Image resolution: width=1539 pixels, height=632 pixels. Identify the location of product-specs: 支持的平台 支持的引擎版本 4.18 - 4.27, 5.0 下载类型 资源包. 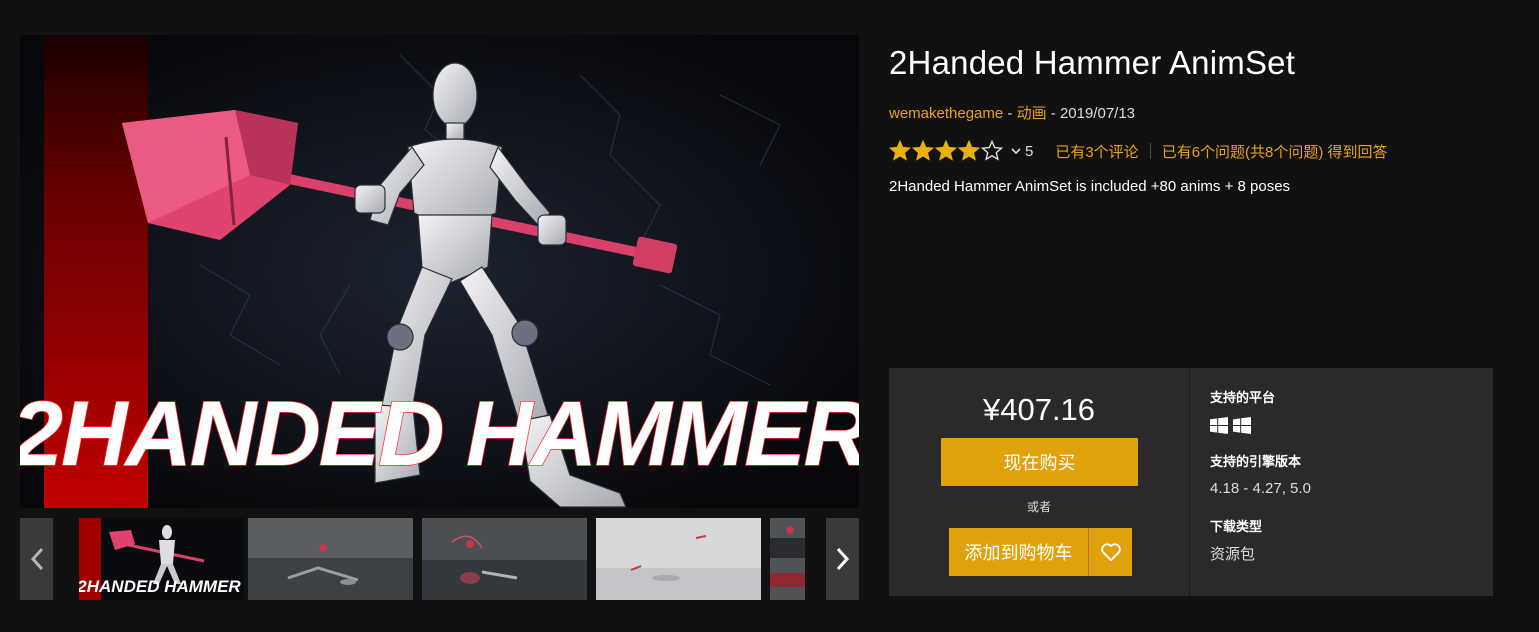
(1345, 482).